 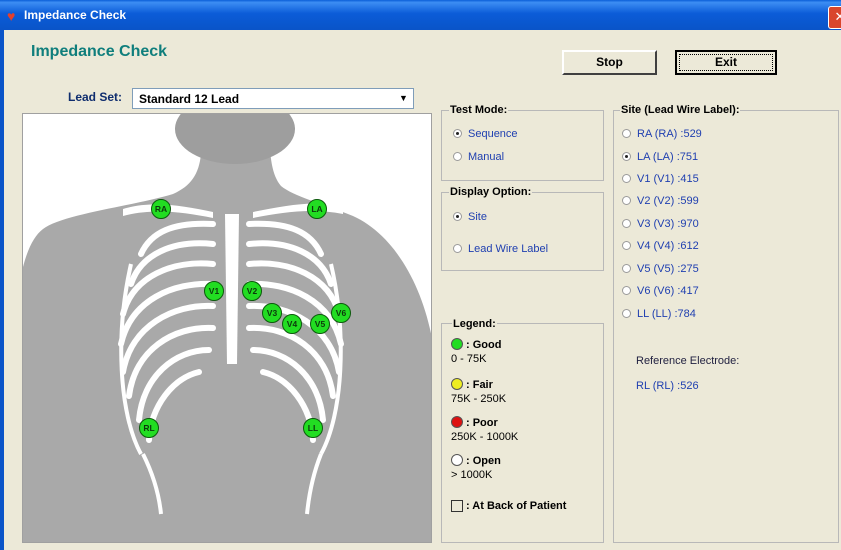 I want to click on legend-back-label: : At Back of Patient, so click(x=516, y=506).